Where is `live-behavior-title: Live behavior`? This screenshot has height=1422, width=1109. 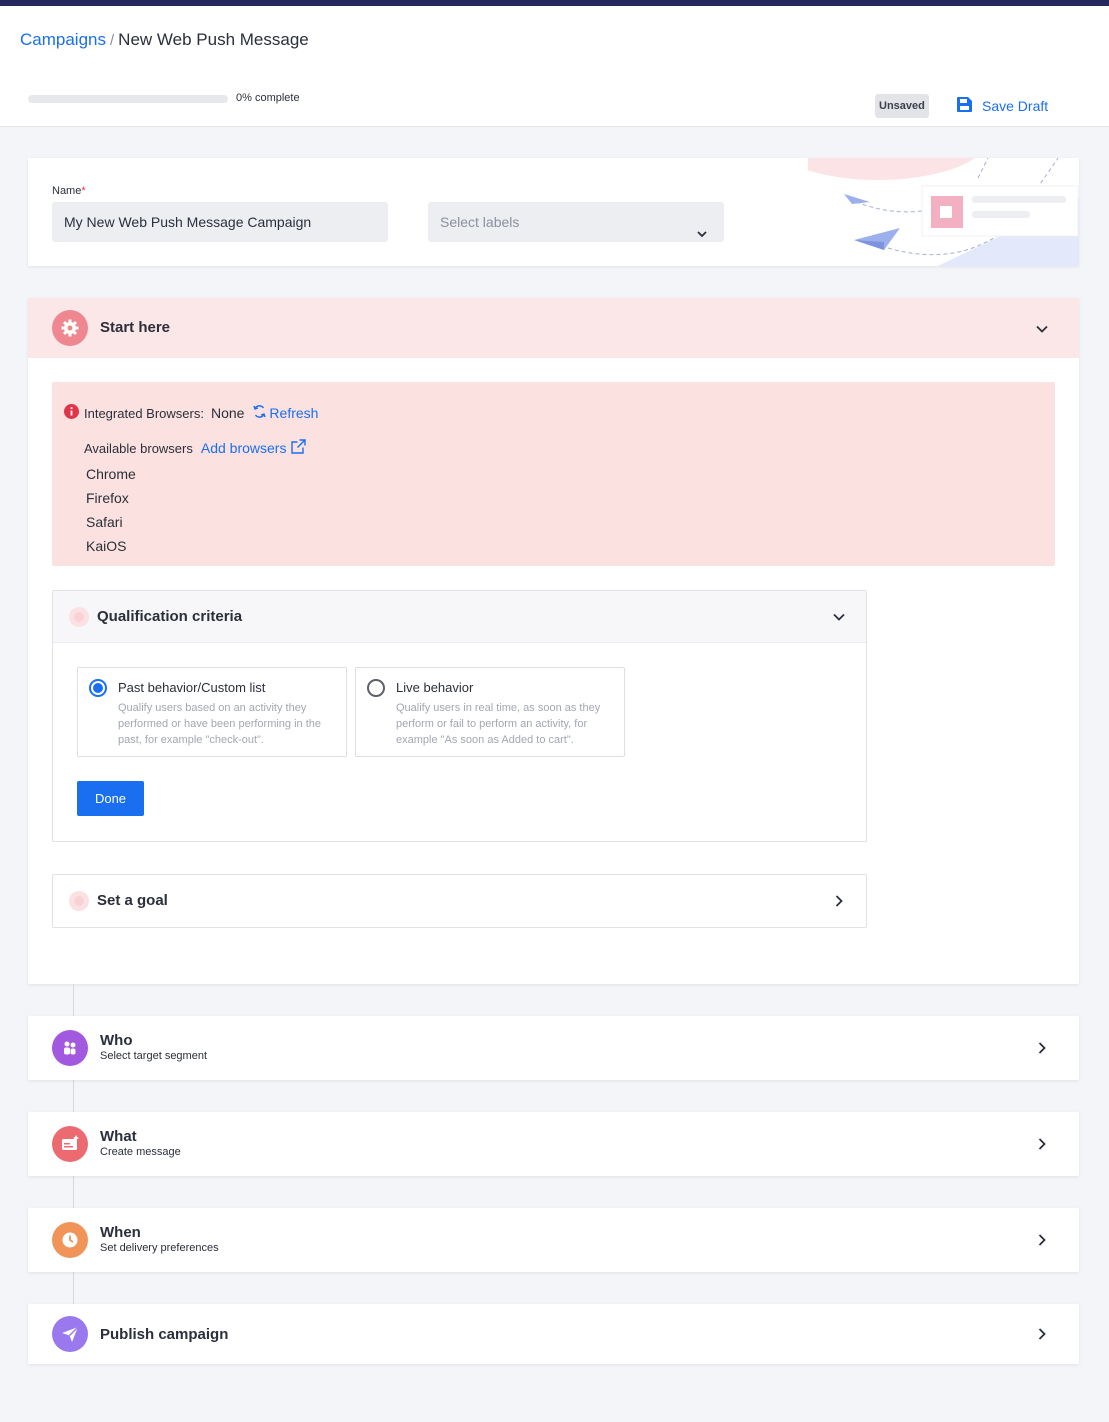 live-behavior-title: Live behavior is located at coordinates (435, 687).